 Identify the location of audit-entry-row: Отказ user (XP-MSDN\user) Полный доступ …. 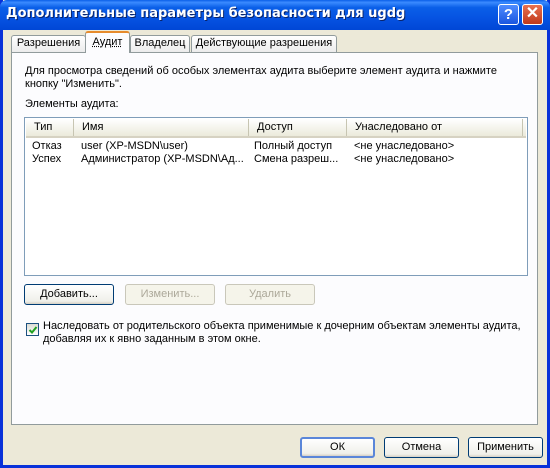
(276, 146).